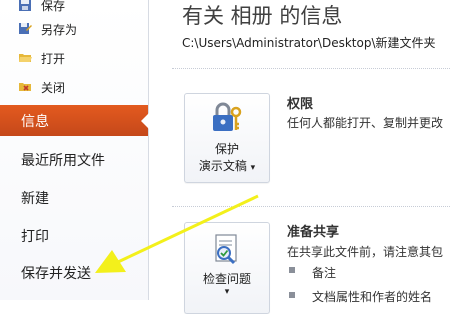 The width and height of the screenshot is (450, 314). Describe the element at coordinates (25, 87) in the screenshot. I see `close-document-icon` at that location.